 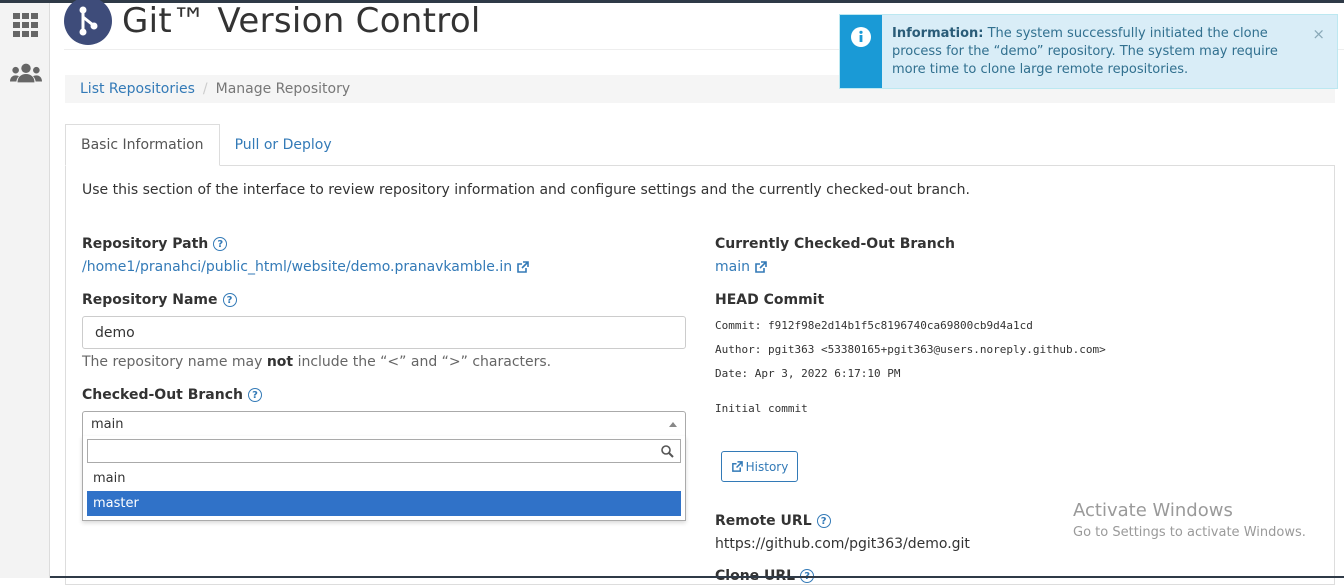 What do you see at coordinates (25, 290) in the screenshot?
I see `sidebar` at bounding box center [25, 290].